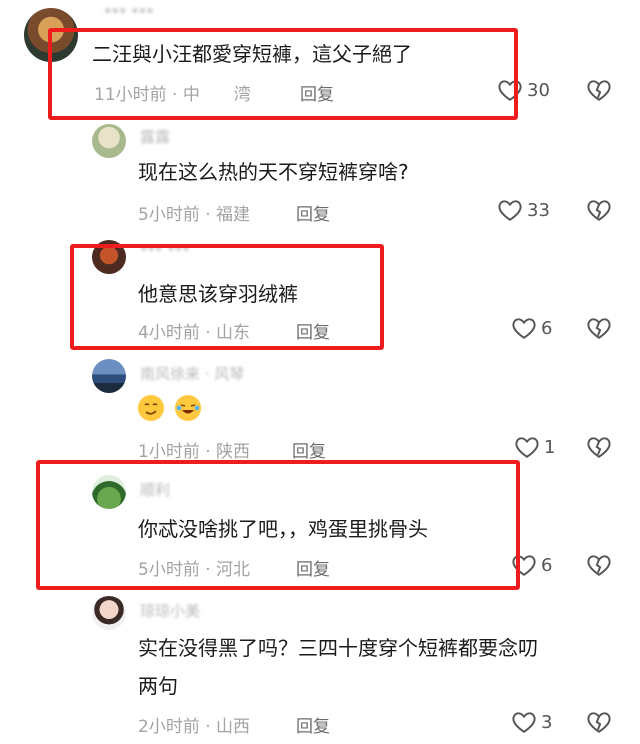 The width and height of the screenshot is (640, 744). What do you see at coordinates (194, 727) in the screenshot?
I see `comment-meta: 2小时前 · 山西` at bounding box center [194, 727].